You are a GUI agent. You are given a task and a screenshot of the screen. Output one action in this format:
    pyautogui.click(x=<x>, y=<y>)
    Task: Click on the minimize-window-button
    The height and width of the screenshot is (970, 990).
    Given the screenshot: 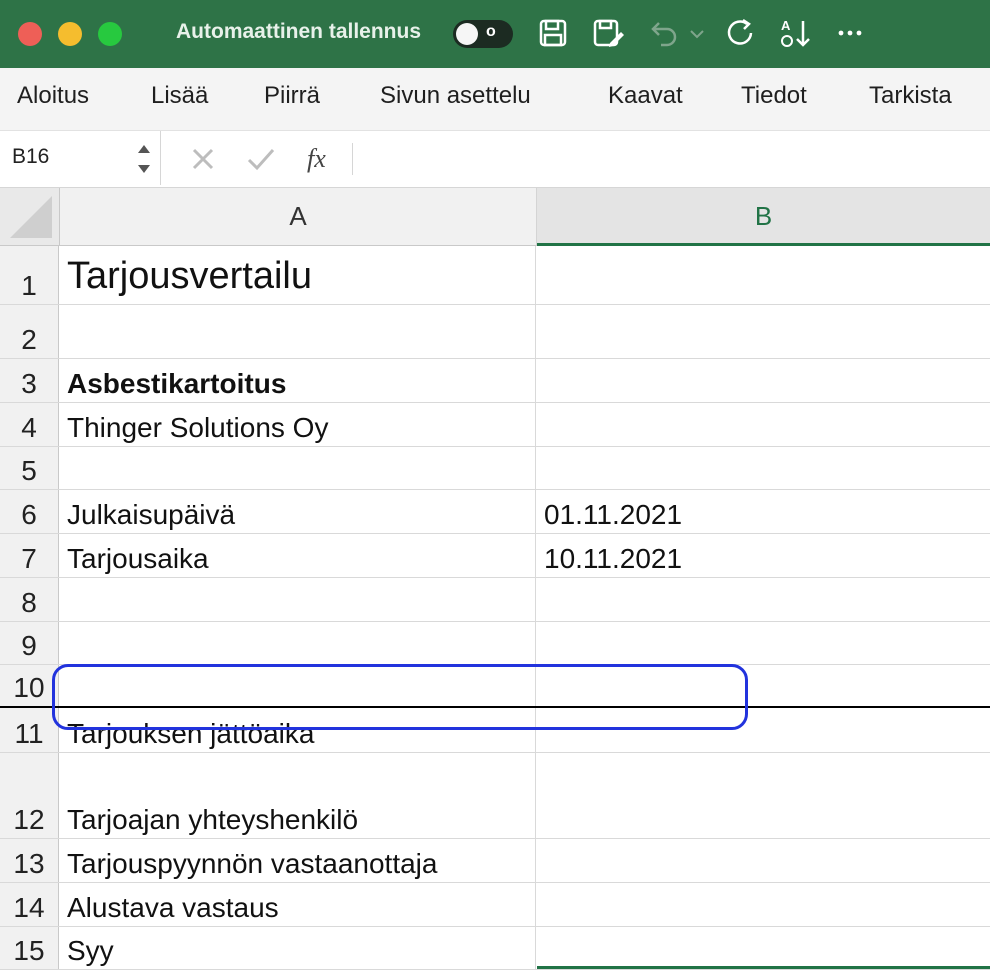 What is the action you would take?
    pyautogui.click(x=70, y=34)
    